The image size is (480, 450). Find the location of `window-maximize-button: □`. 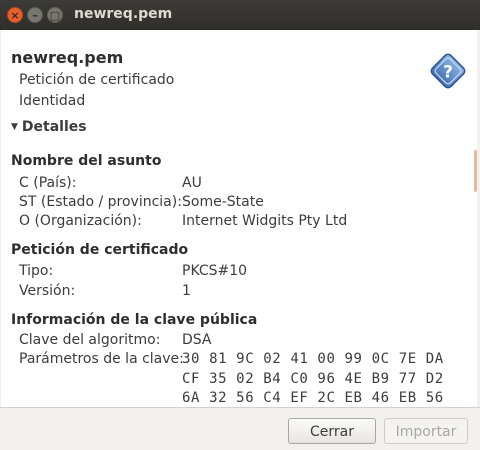

window-maximize-button: □ is located at coordinates (55, 15).